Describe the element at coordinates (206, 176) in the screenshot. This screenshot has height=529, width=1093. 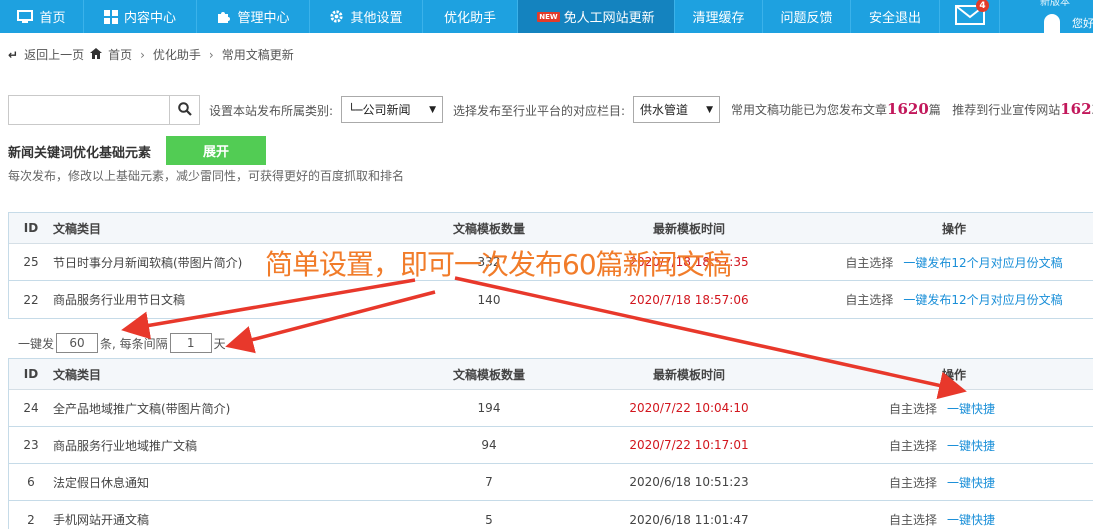
I see `keyword-hint: 每次发布，修改以上基础元素，减少雷同性，可获得更好的百度抓取和排名` at that location.